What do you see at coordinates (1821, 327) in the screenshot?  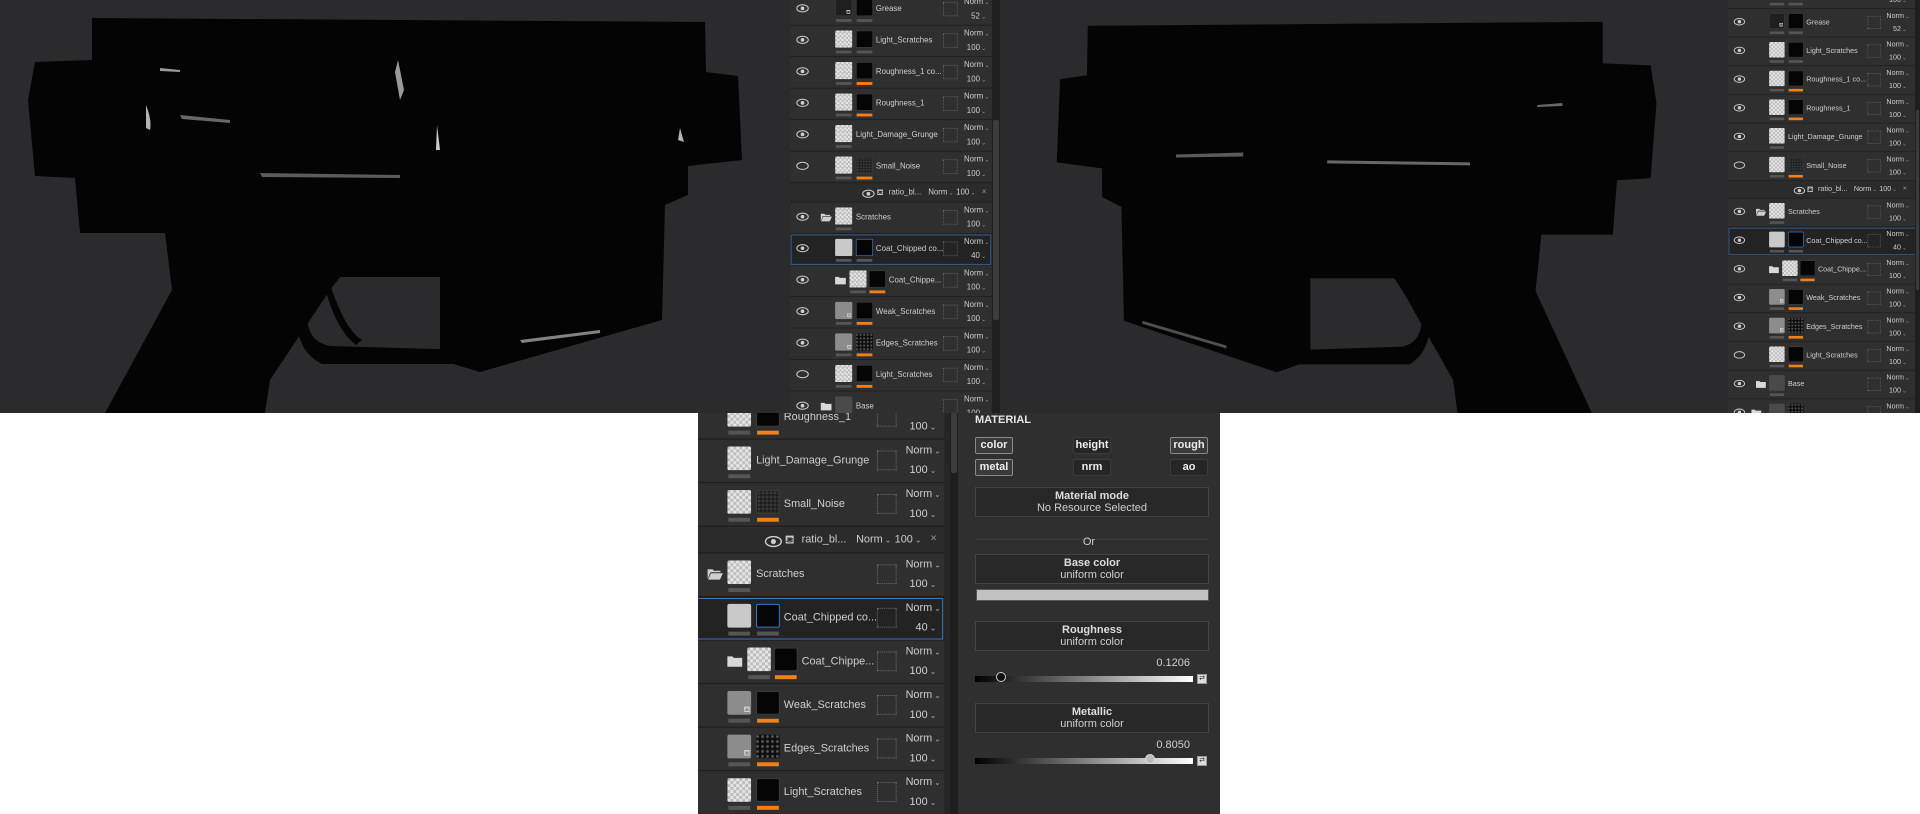 I see `layer-row: ⛾Edges_ScratchesNorm⌄100⌄` at bounding box center [1821, 327].